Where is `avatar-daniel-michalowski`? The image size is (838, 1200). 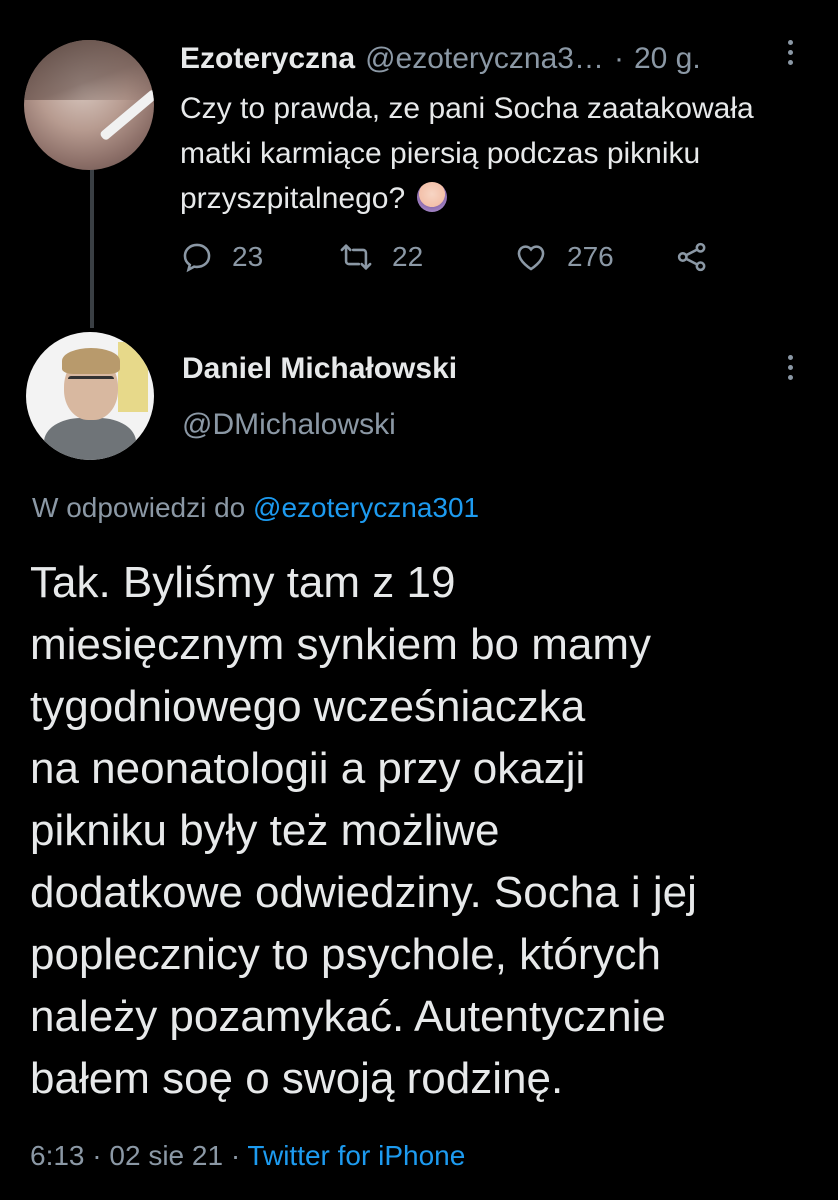
avatar-daniel-michalowski is located at coordinates (90, 396).